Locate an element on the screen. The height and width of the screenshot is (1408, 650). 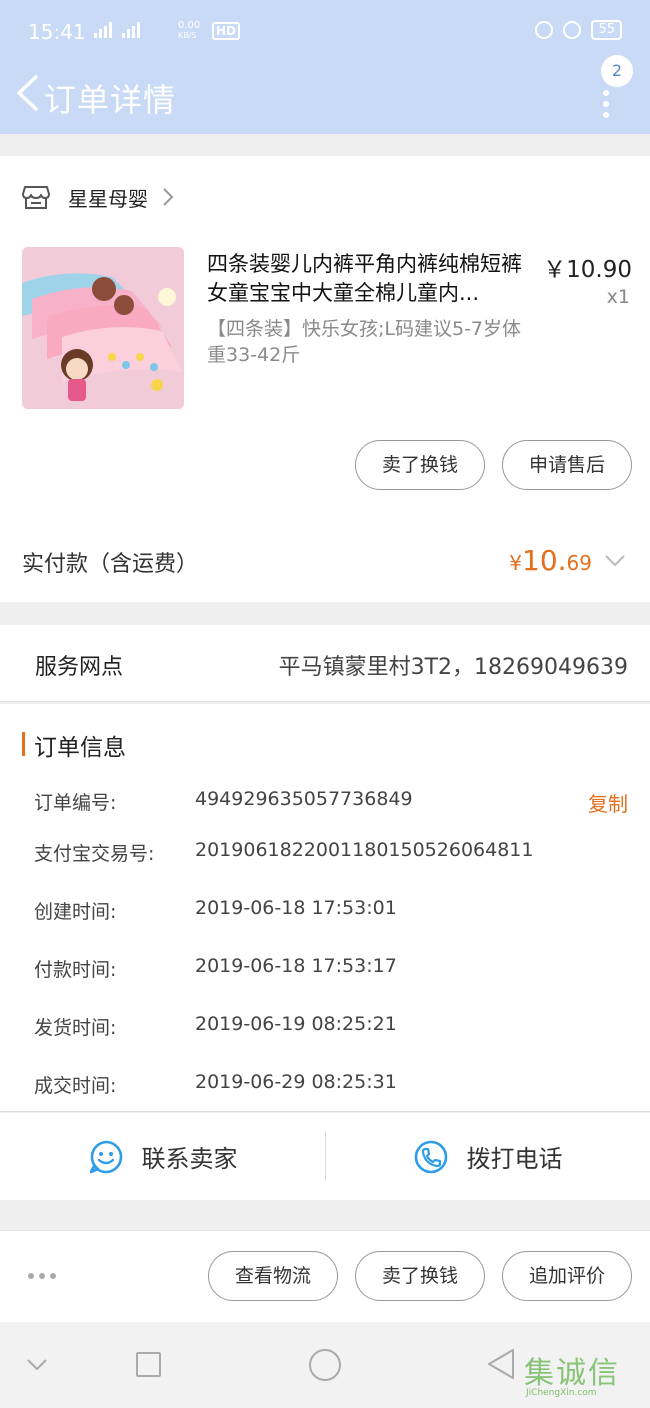
shop-row: 星星母婴 is located at coordinates (98, 197).